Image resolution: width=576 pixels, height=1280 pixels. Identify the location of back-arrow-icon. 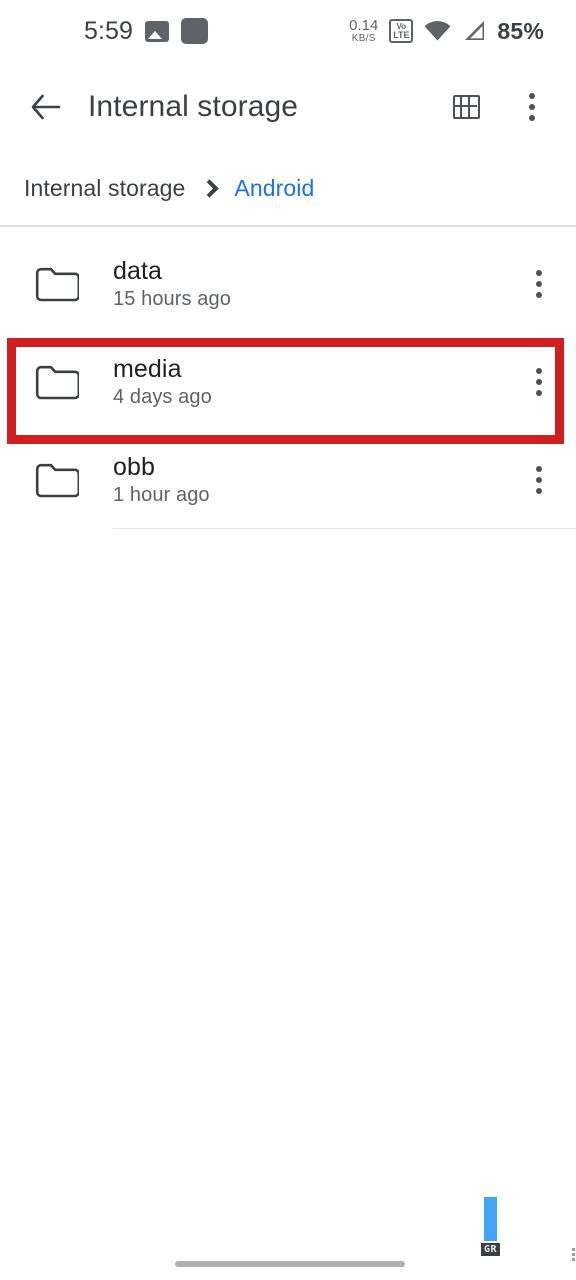
(46, 107).